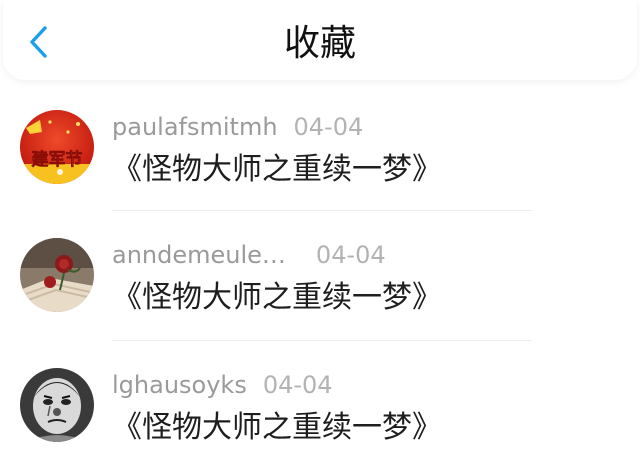 This screenshot has height=475, width=640. Describe the element at coordinates (179, 385) in the screenshot. I see `username: lghausoyks` at that location.